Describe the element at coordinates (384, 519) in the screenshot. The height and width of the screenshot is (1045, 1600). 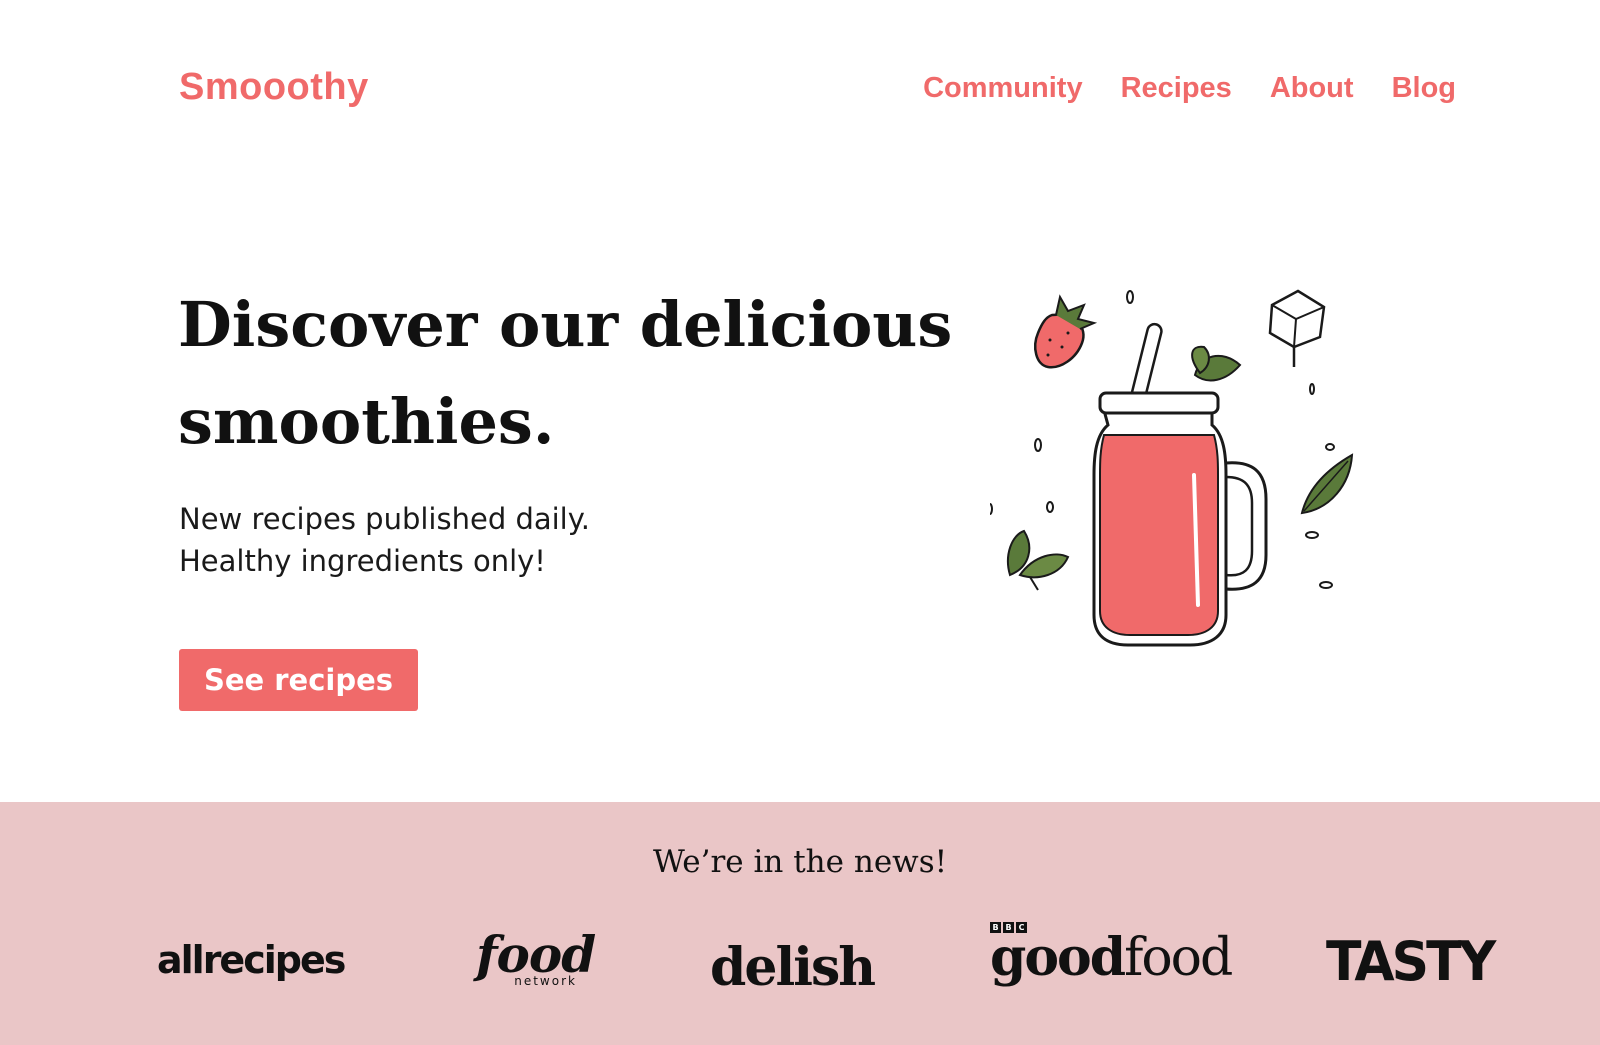
I see `hero-subtitle-line: New recipes published daily.` at that location.